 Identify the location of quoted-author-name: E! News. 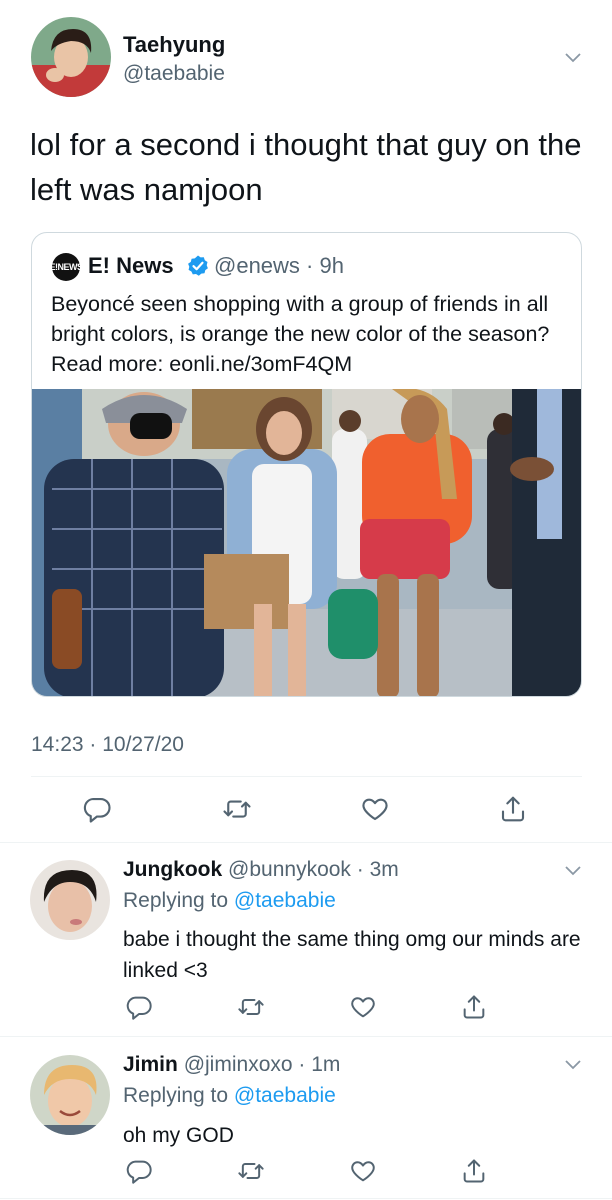
(131, 266).